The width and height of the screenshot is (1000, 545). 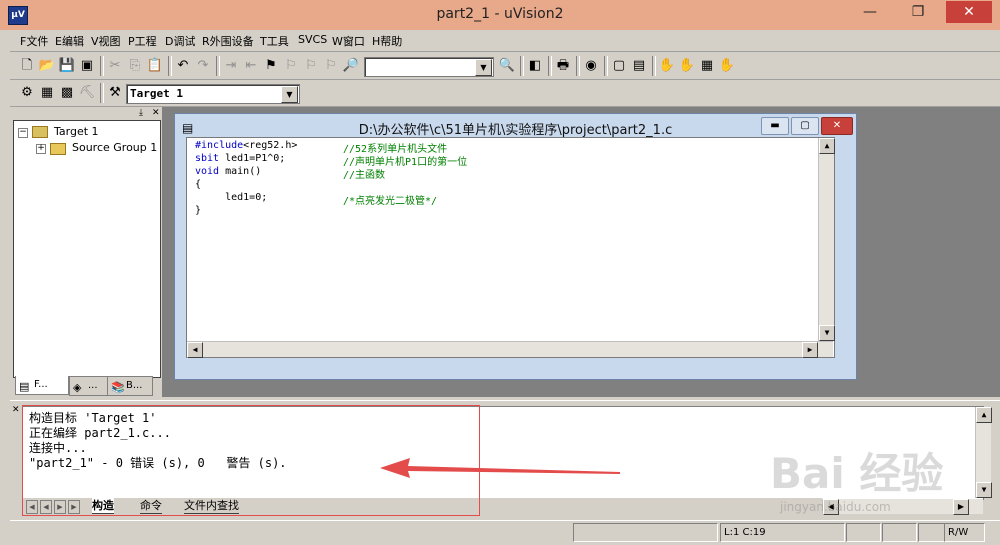 What do you see at coordinates (183, 66) in the screenshot?
I see `undo-icon: ↶` at bounding box center [183, 66].